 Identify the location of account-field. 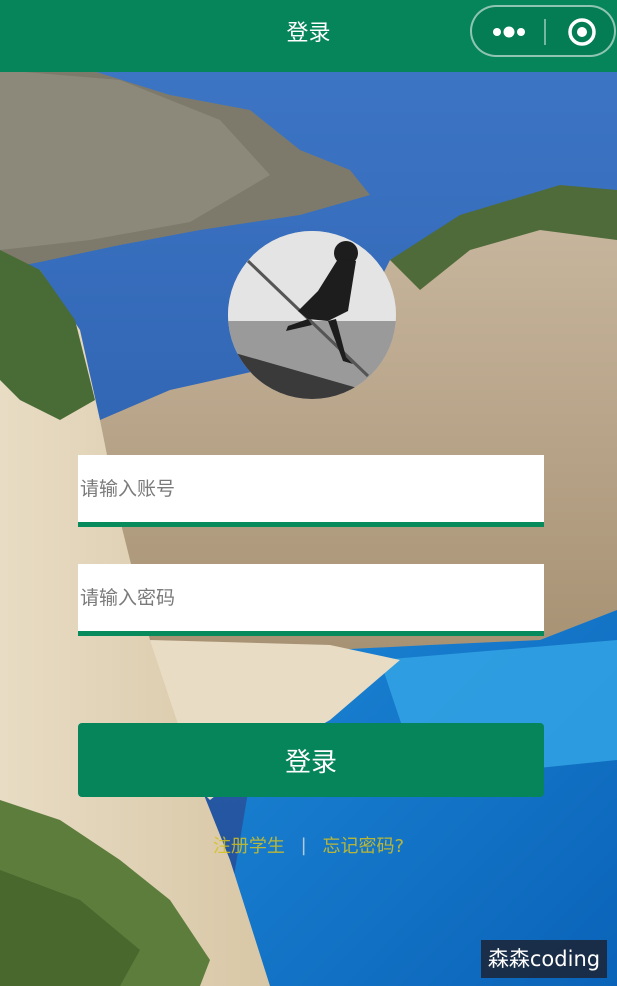
(311, 491).